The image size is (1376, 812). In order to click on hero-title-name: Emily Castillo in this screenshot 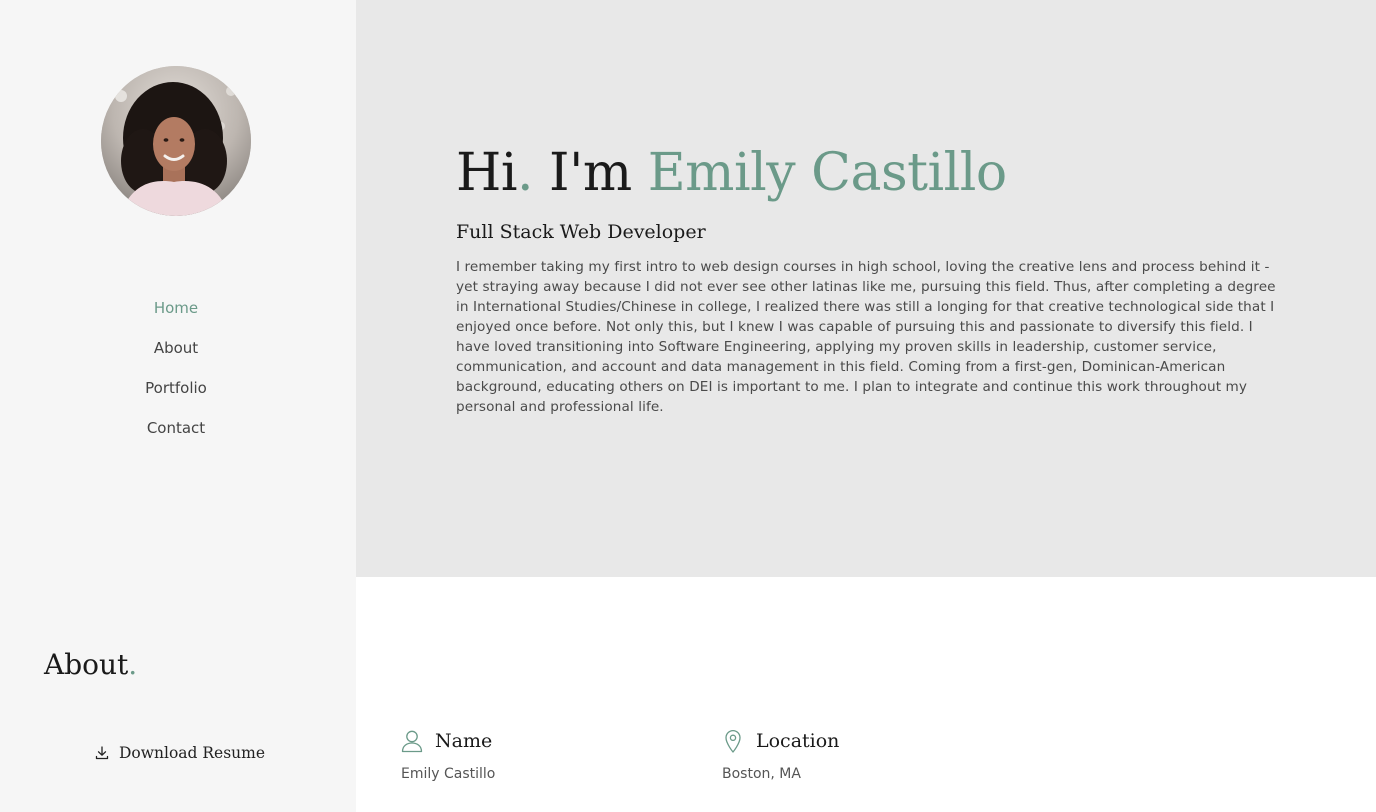, I will do `click(827, 173)`.